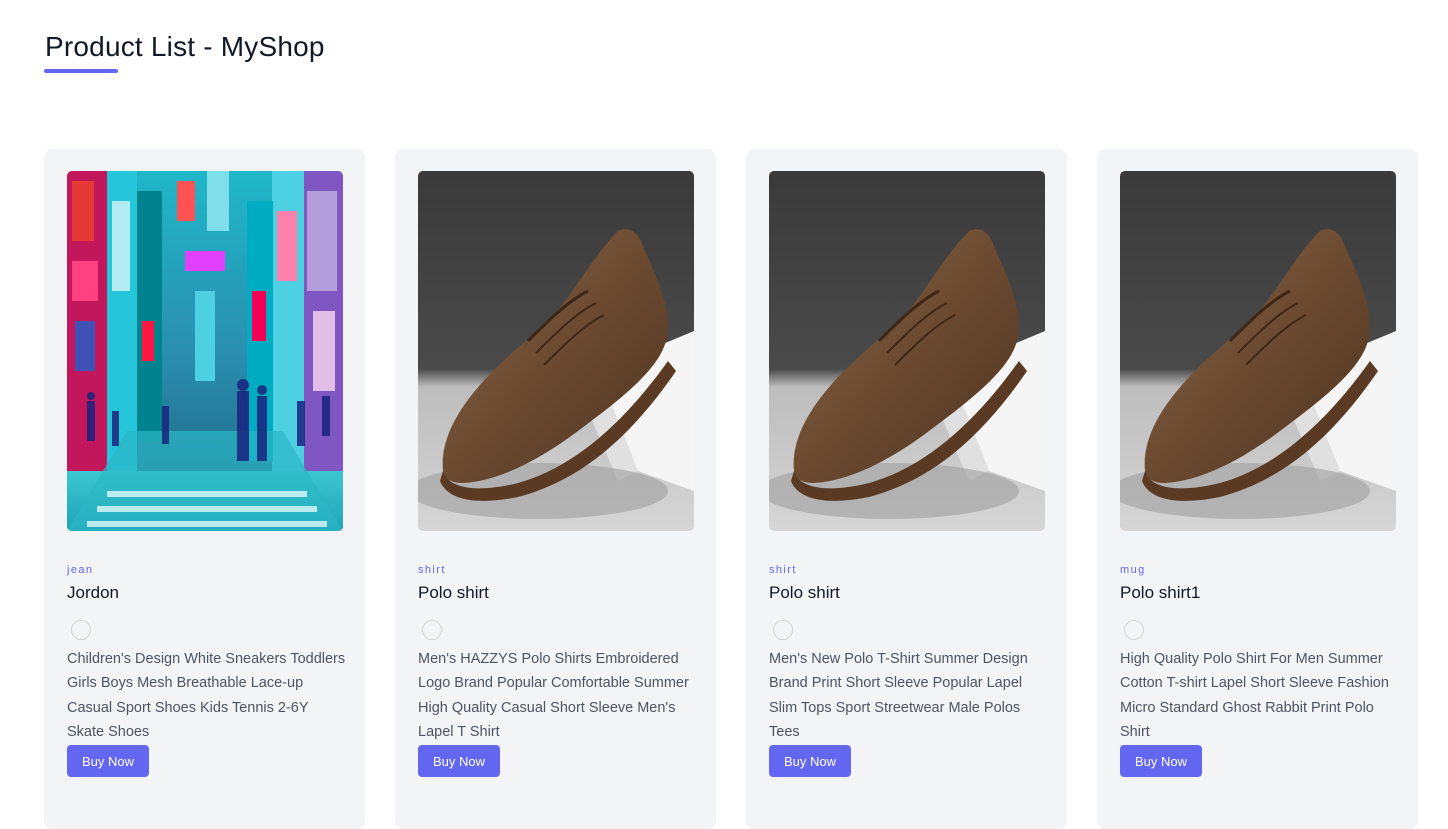 Image resolution: width=1448 pixels, height=829 pixels. What do you see at coordinates (1133, 570) in the screenshot?
I see `product-category: mug` at bounding box center [1133, 570].